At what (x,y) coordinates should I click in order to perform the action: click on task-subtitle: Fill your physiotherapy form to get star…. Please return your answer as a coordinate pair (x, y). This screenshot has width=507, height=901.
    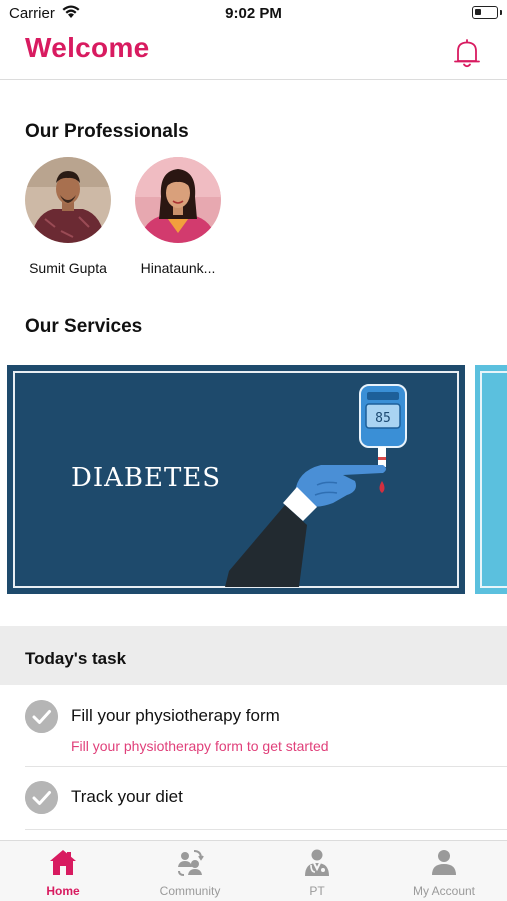
    Looking at the image, I should click on (200, 746).